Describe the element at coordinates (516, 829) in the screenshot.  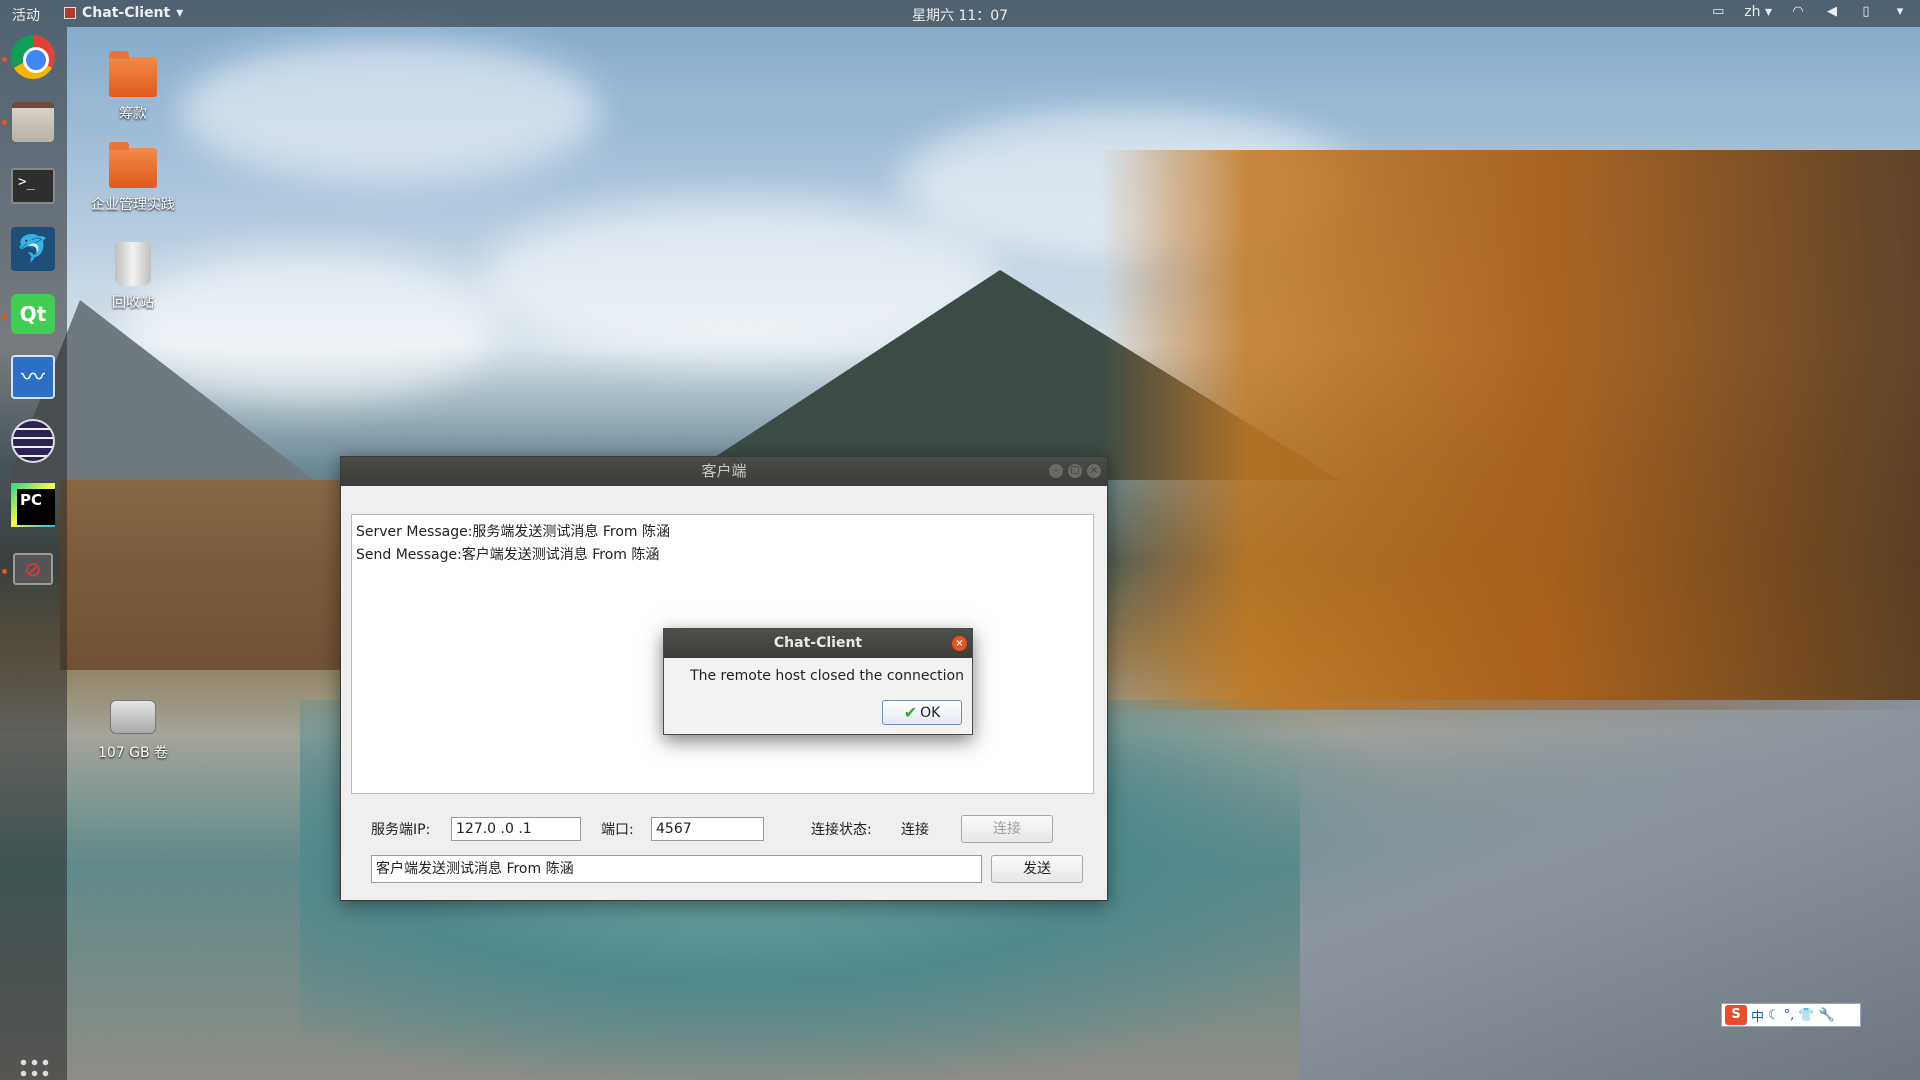
I see `server-ip-field: 127.0 .0 .1` at that location.